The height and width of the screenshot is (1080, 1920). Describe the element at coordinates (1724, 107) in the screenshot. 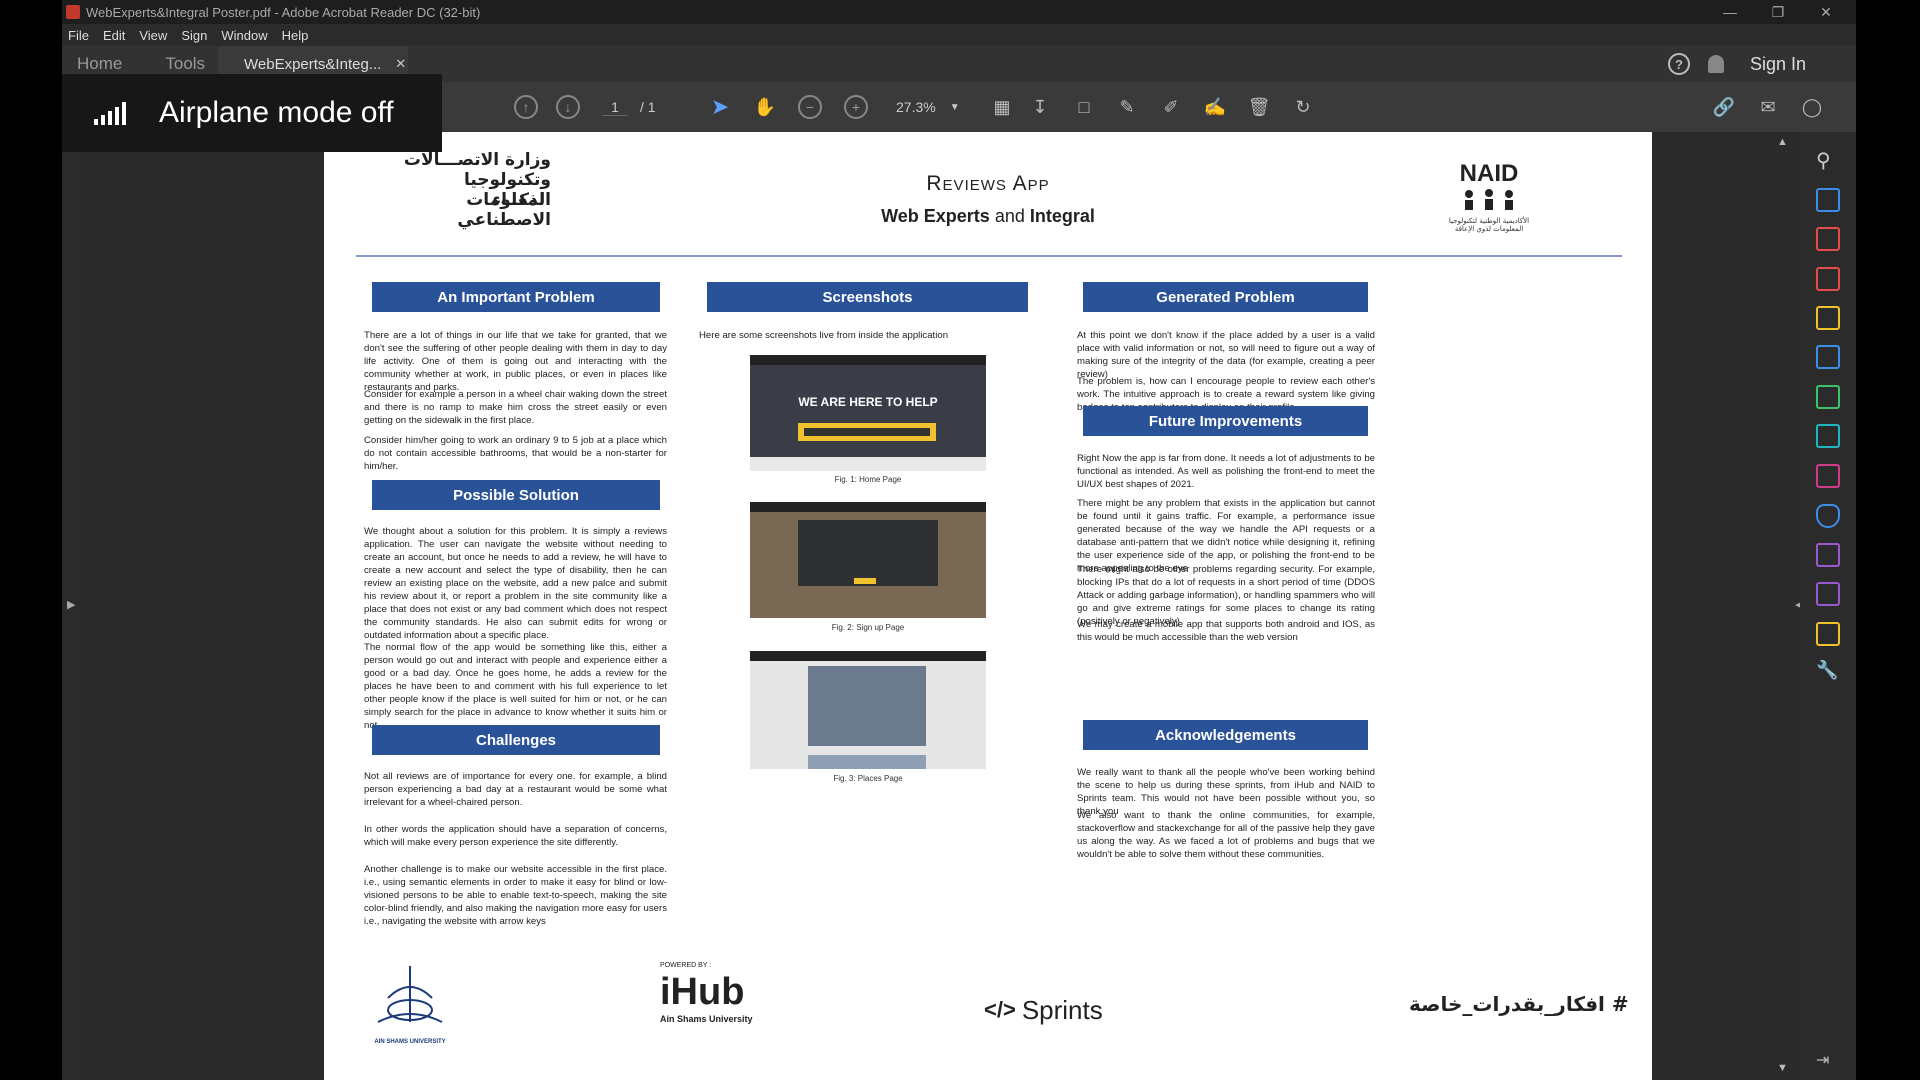

I see `share-link-icon: 🔗` at that location.